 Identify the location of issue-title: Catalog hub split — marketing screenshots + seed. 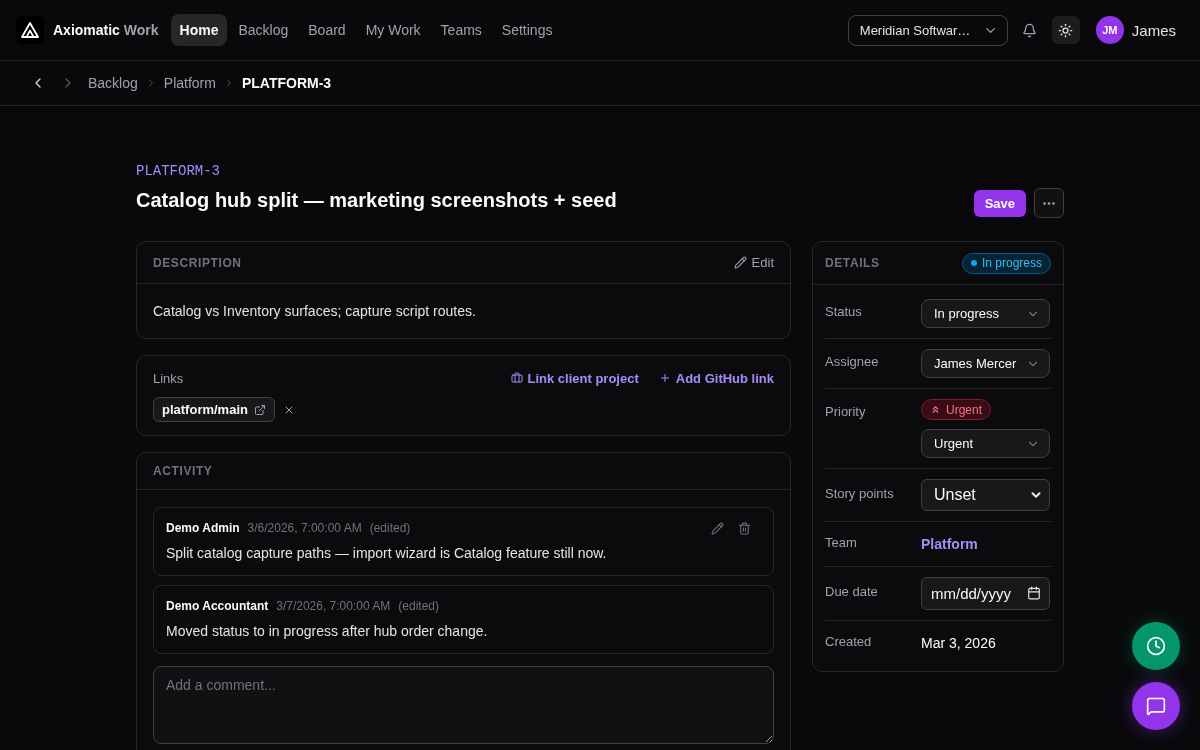
(376, 200).